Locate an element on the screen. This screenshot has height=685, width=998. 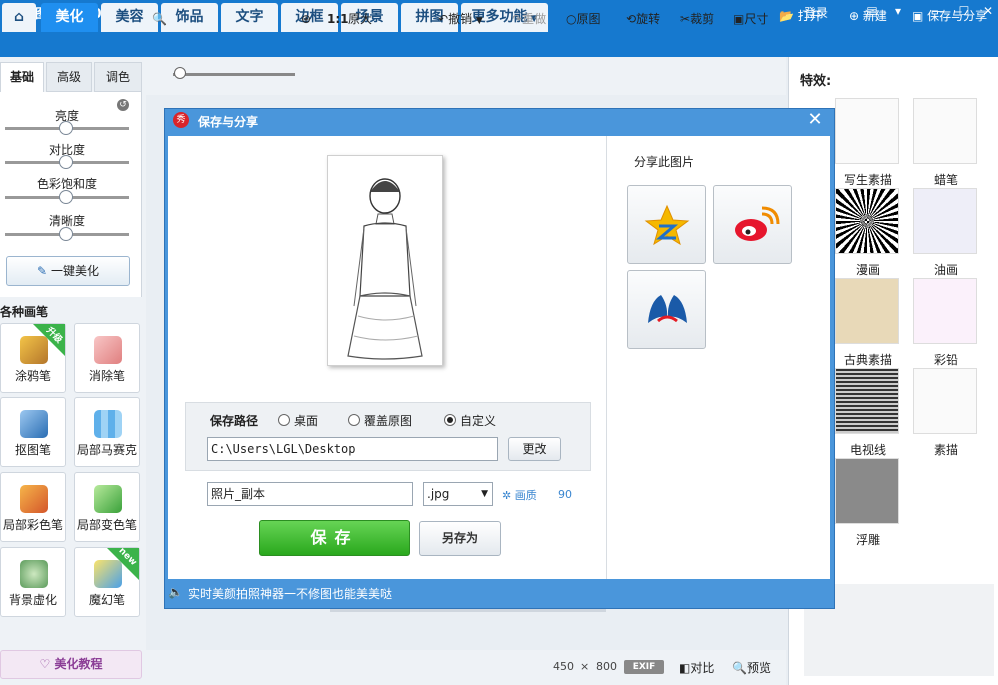
redo-label: 重做 is located at coordinates (534, 19).